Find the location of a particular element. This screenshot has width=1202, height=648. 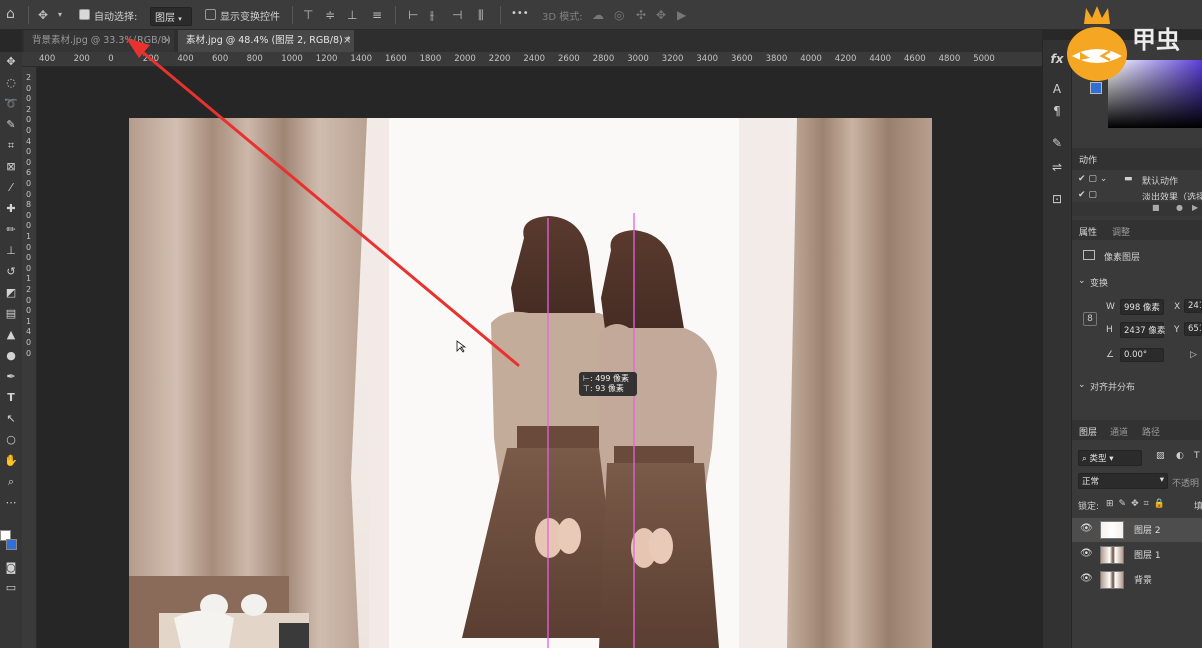

tab-material: 素材.jpg @ 48.4% (图层 2, RGB/8) * is located at coordinates (266, 41).